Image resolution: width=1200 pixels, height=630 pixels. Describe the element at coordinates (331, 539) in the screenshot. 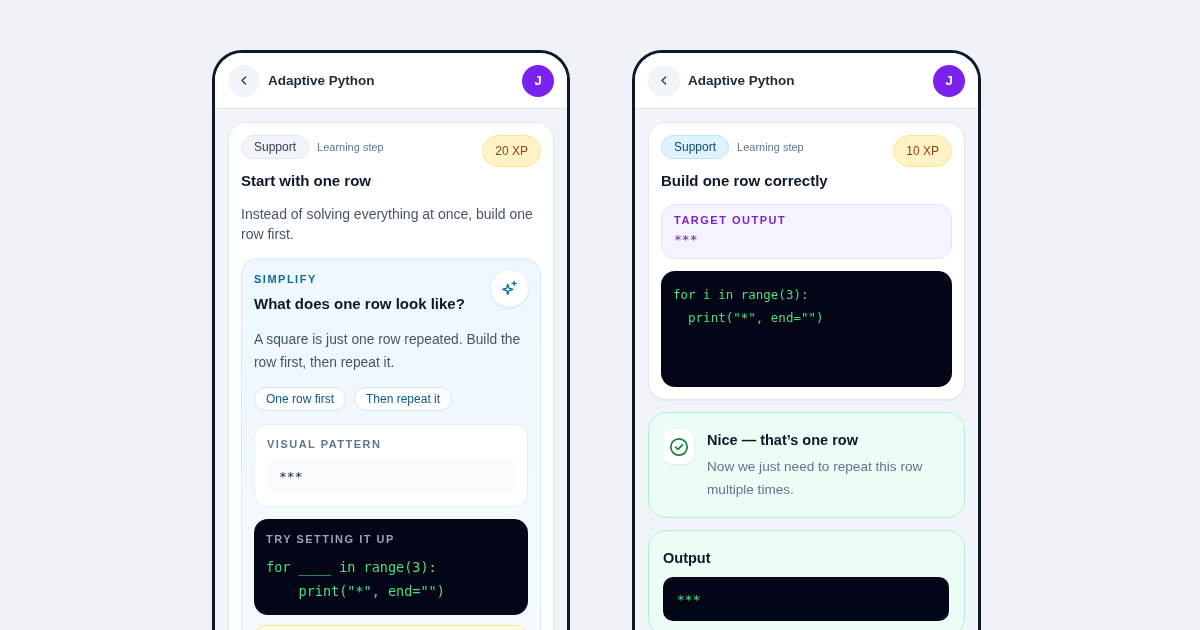

I see `code-label: TRY SETTING IT UP` at that location.